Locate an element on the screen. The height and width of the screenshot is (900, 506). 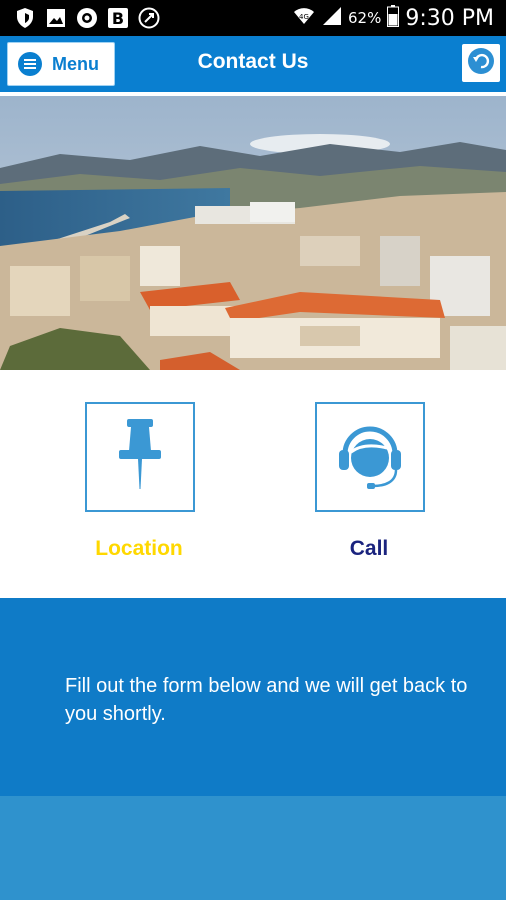
call-label: Call is located at coordinates (369, 549).